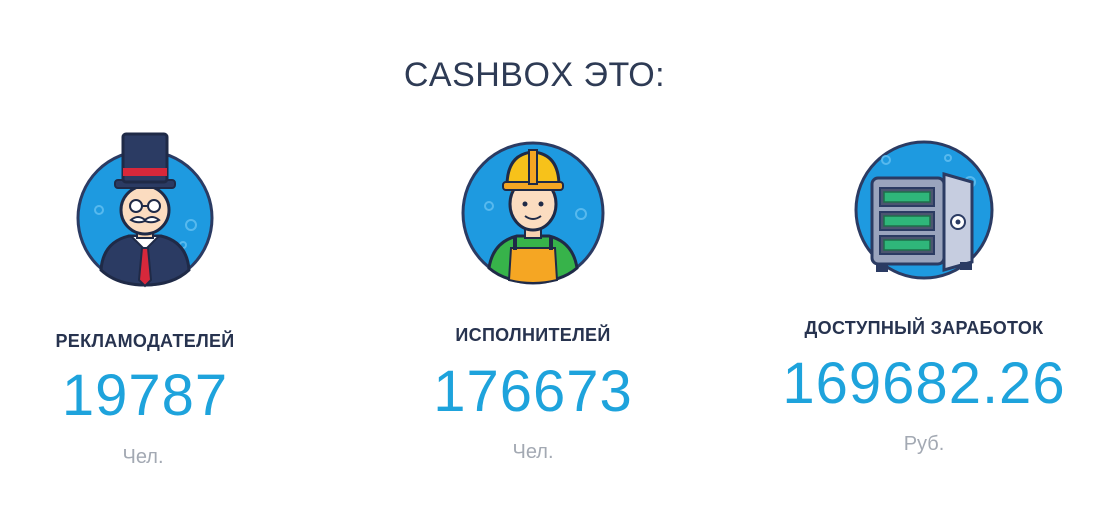  I want to click on stat-value-advertisers: 19787, so click(145, 395).